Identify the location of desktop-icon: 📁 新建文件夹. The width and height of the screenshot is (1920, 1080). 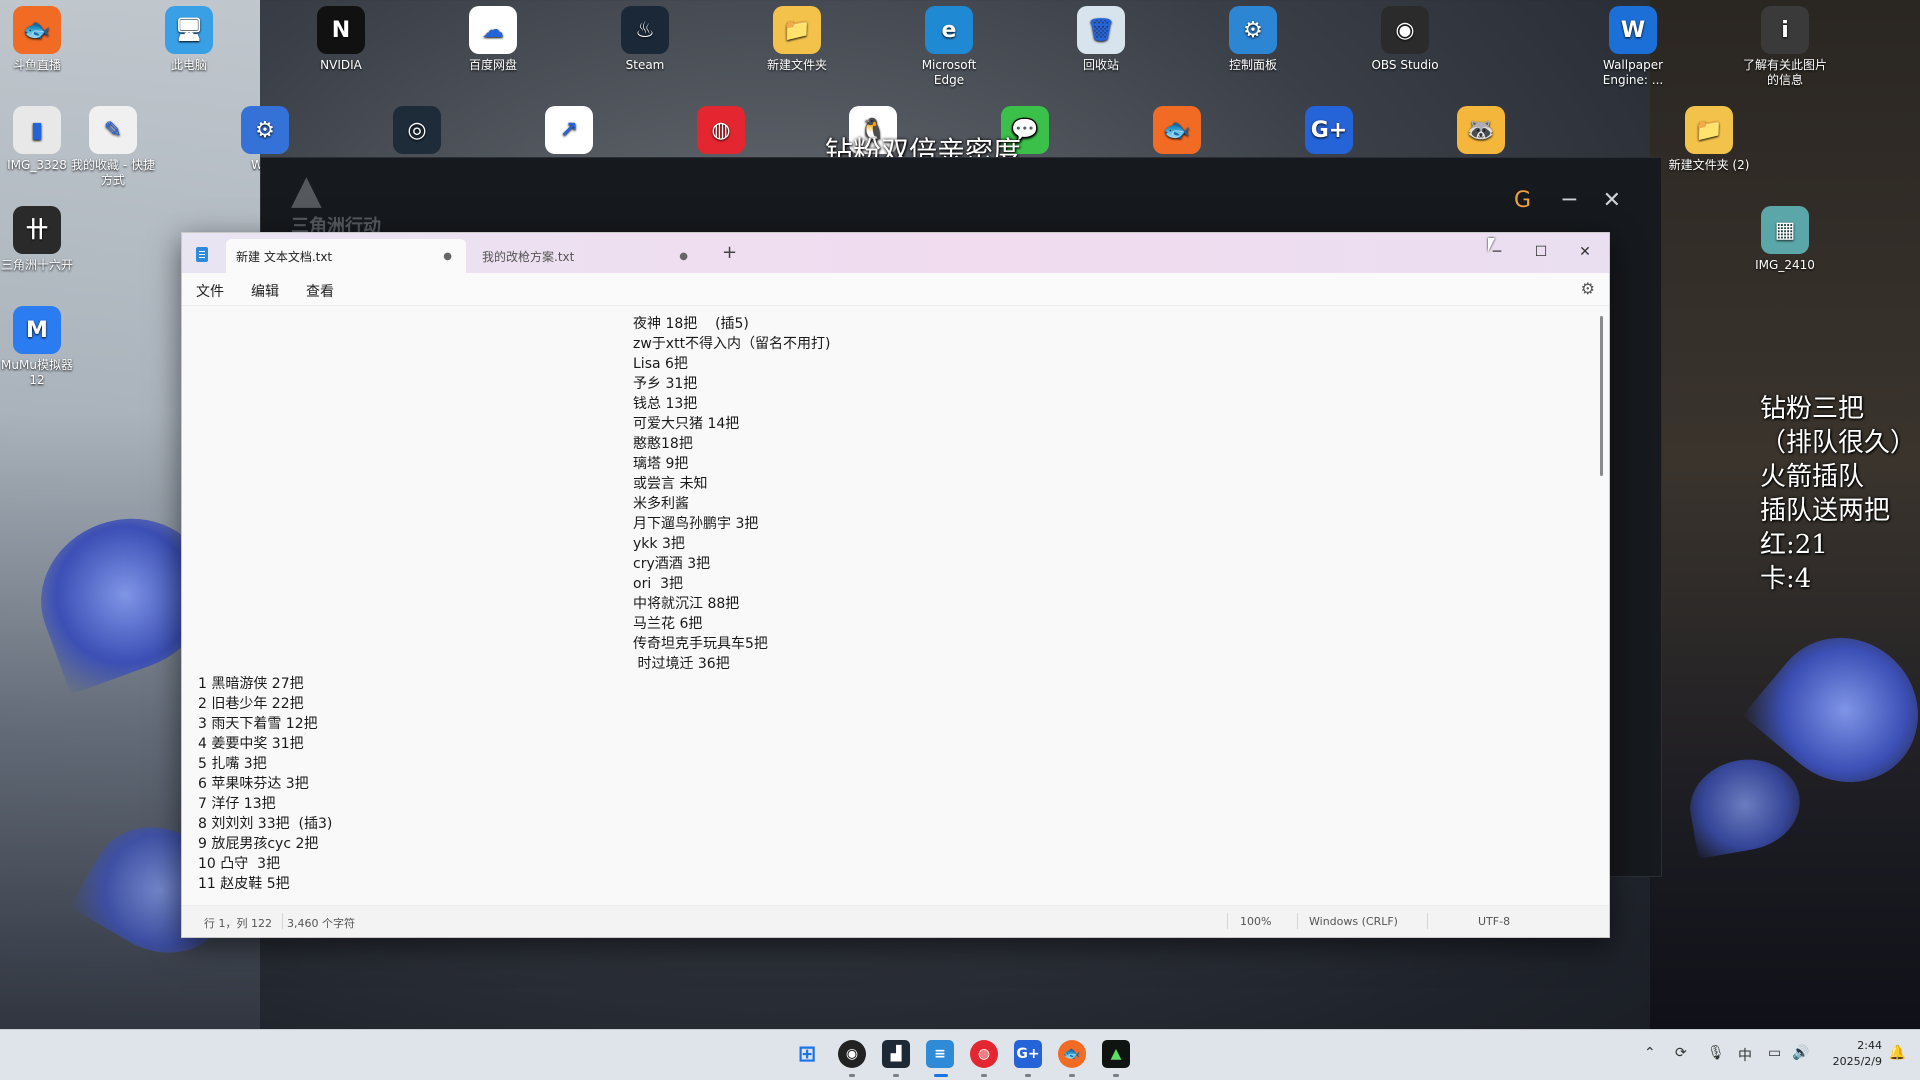
(797, 39).